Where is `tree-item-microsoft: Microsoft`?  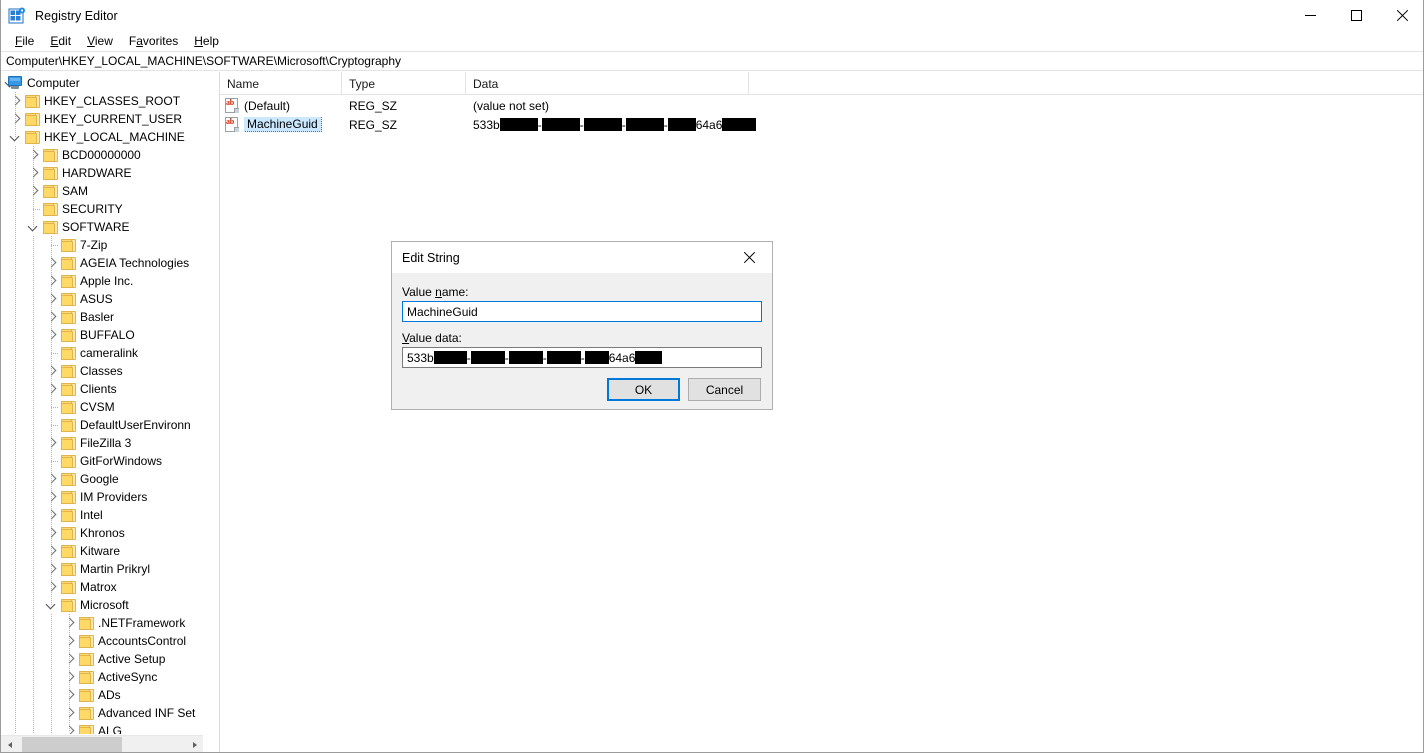
tree-item-microsoft: Microsoft is located at coordinates (98, 605).